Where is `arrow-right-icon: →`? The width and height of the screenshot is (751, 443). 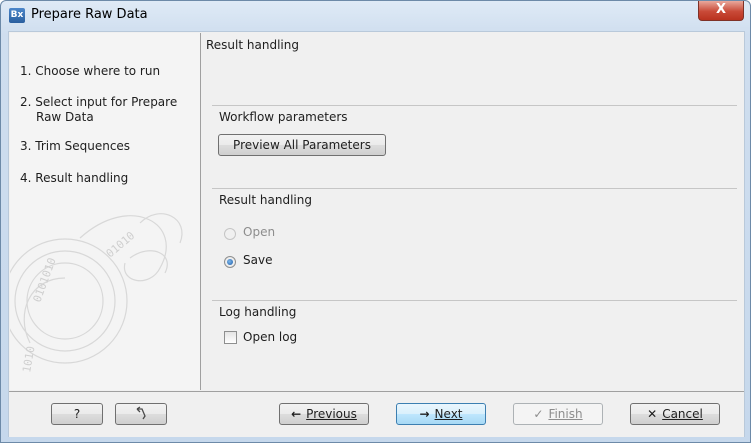
arrow-right-icon: → is located at coordinates (424, 414).